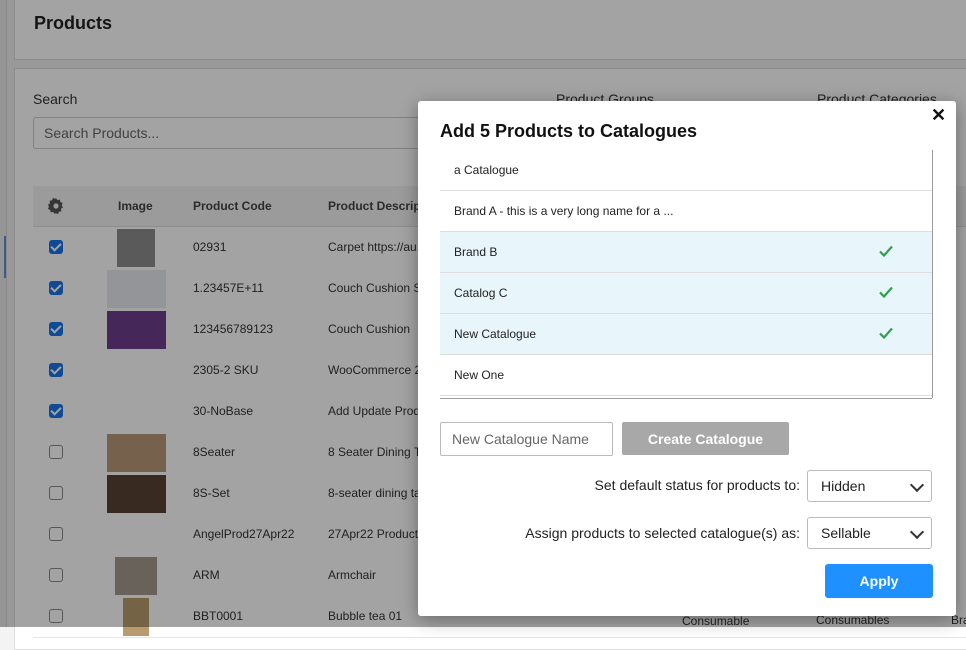  Describe the element at coordinates (476, 252) in the screenshot. I see `catalogue-label: Brand B` at that location.